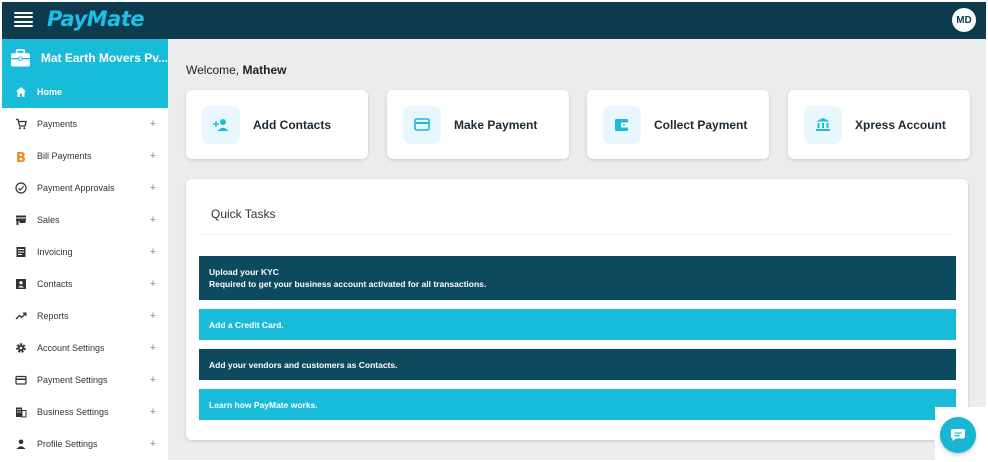 The height and width of the screenshot is (462, 988). Describe the element at coordinates (292, 124) in the screenshot. I see `card-label: Add Contacts` at that location.